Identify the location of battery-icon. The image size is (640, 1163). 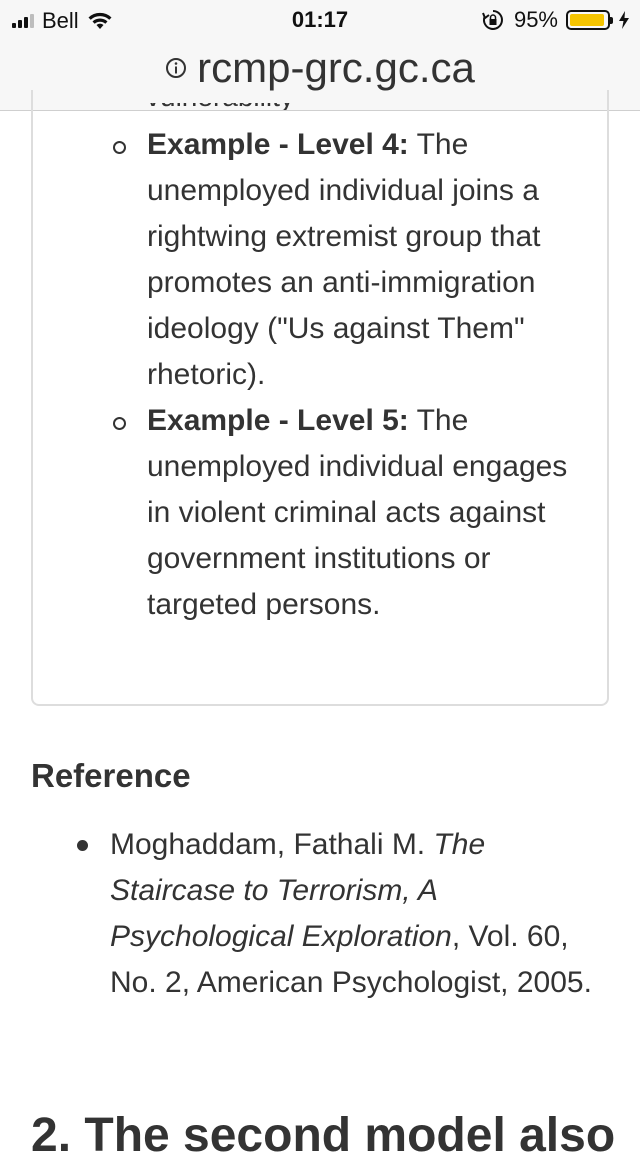
(589, 20).